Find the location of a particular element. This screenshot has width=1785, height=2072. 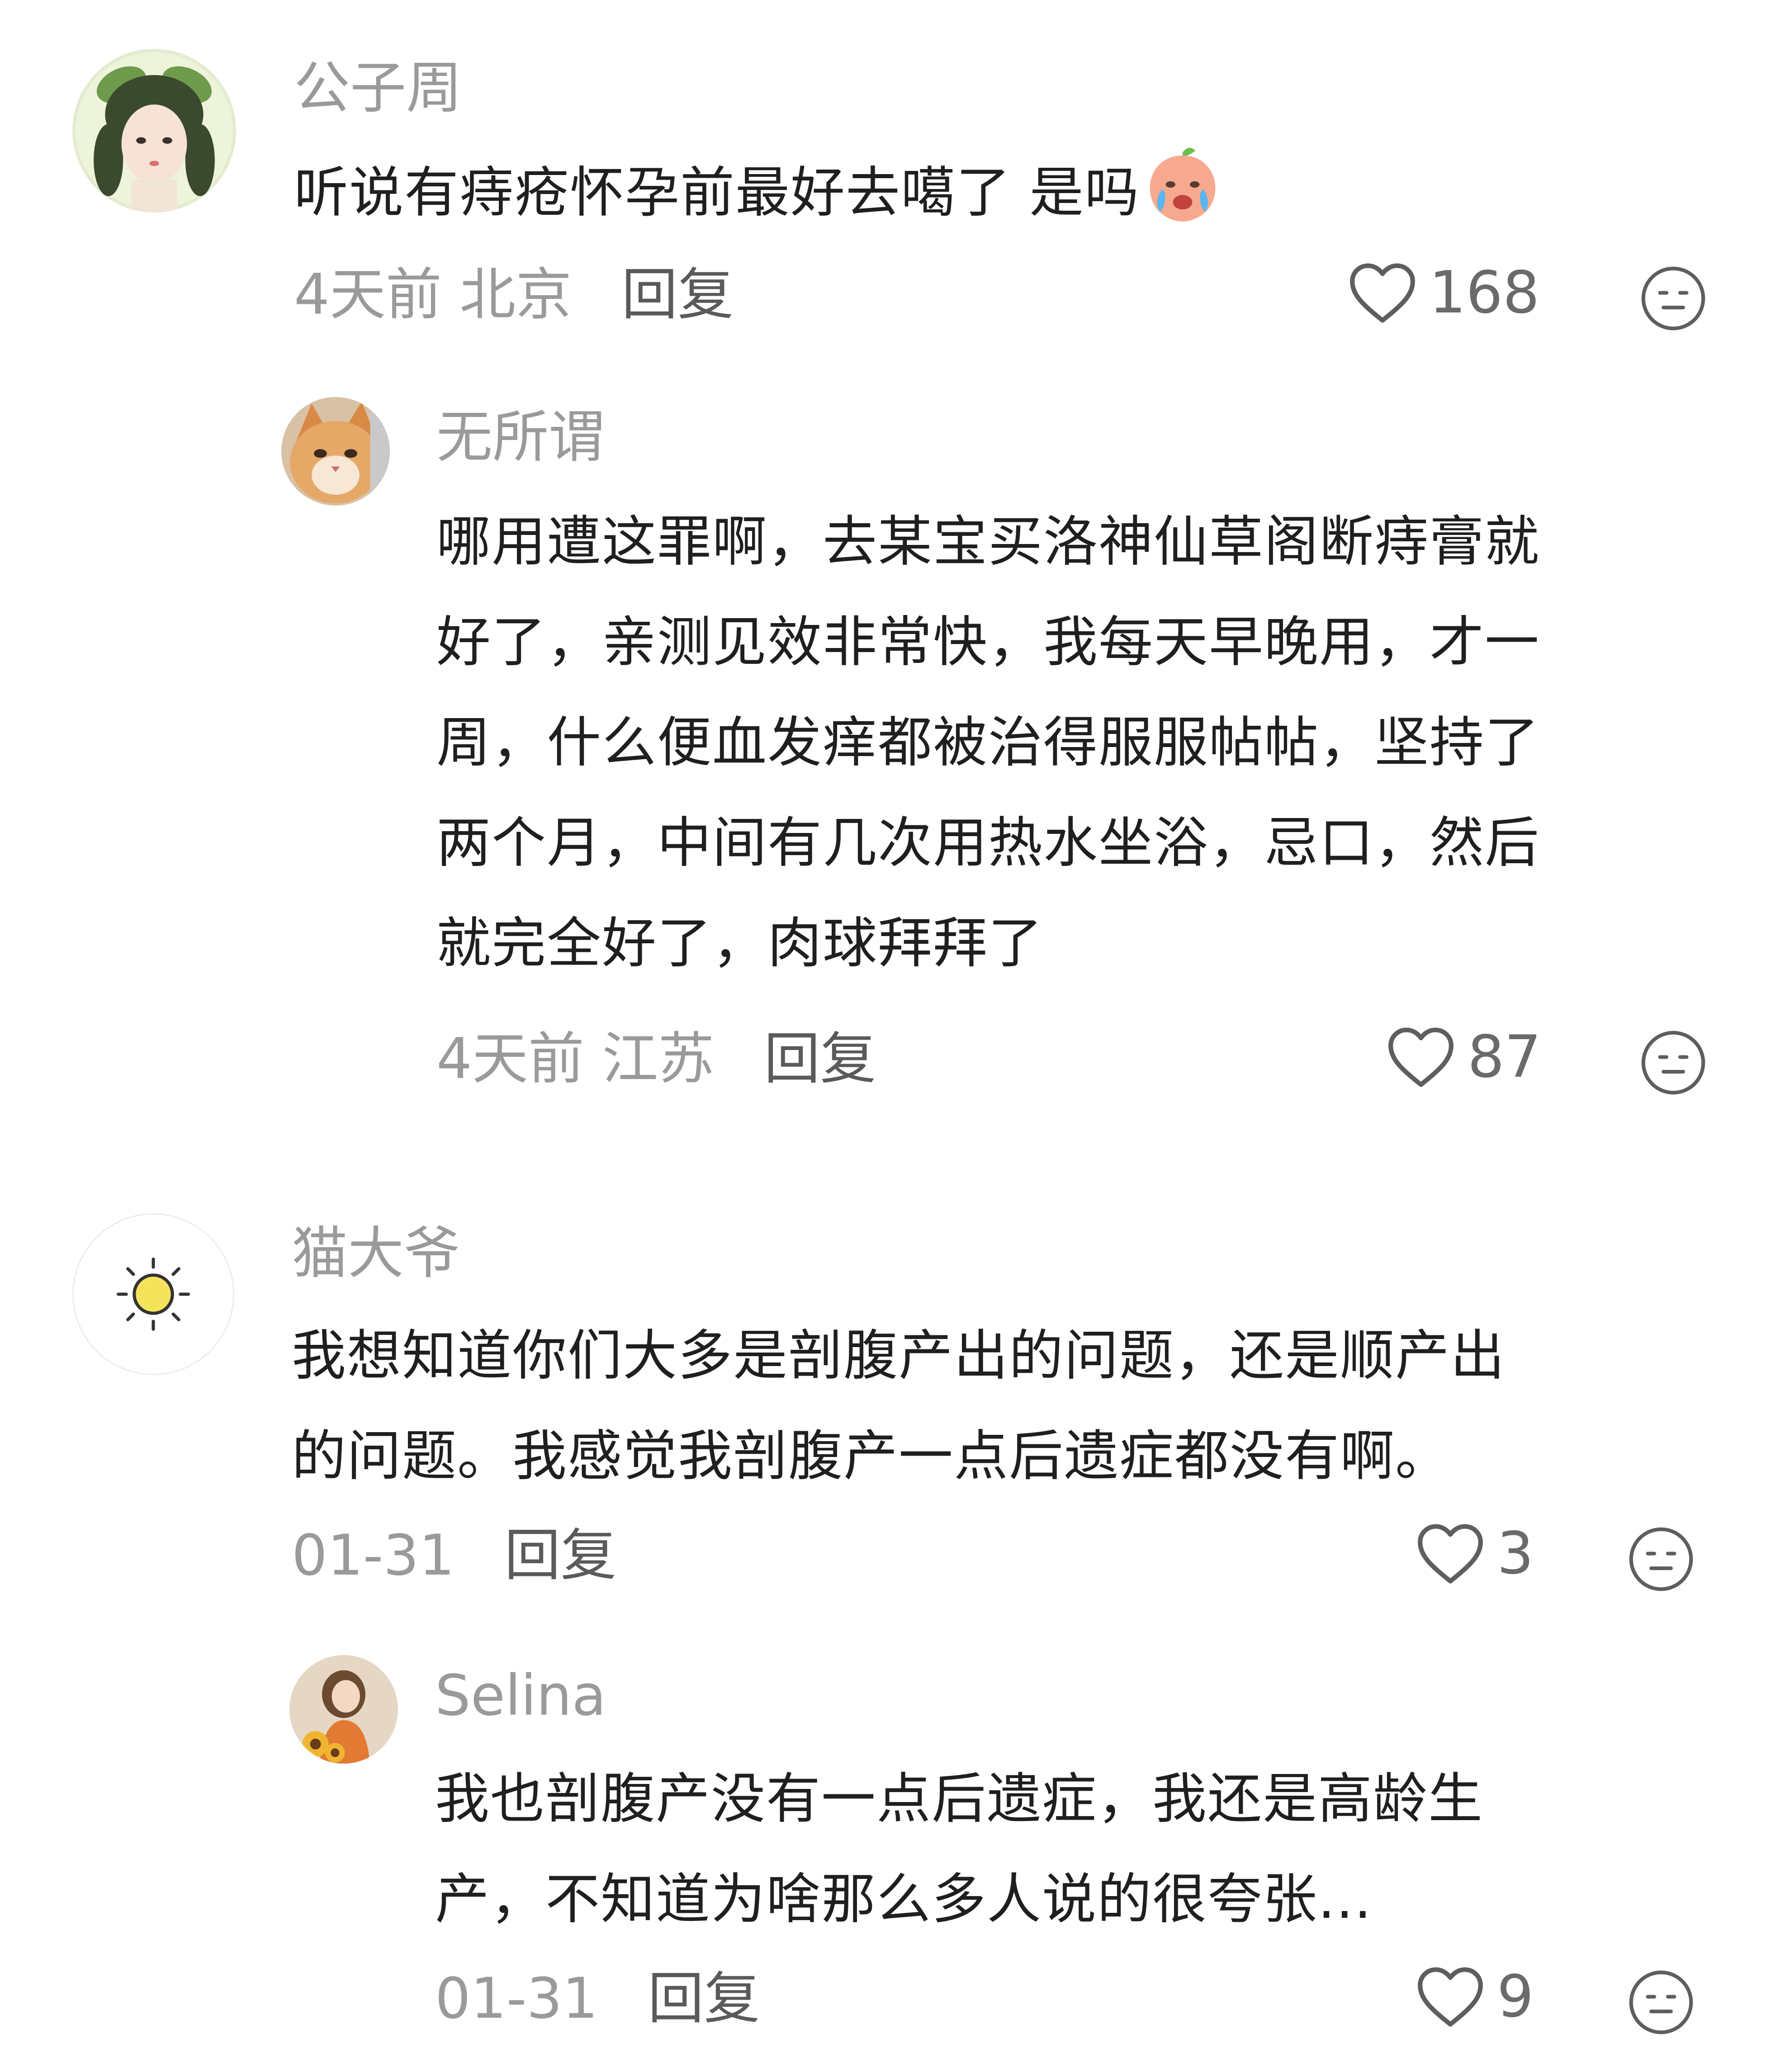

reply-meta: 4天前 江苏 回复 is located at coordinates (656, 1059).